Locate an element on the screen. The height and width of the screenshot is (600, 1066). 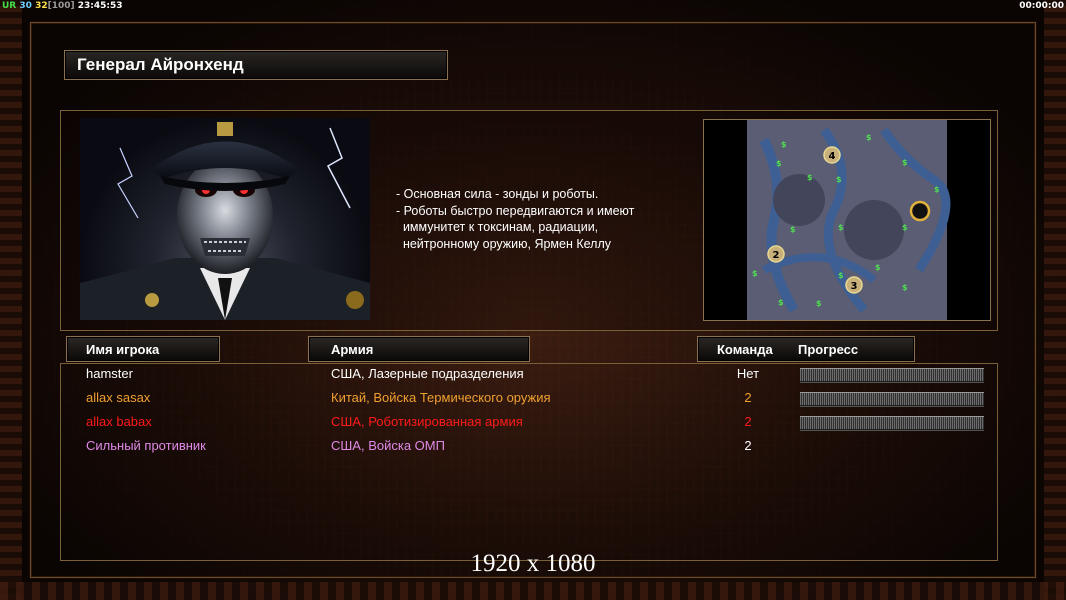
player-name: allax babax is located at coordinates (119, 421).